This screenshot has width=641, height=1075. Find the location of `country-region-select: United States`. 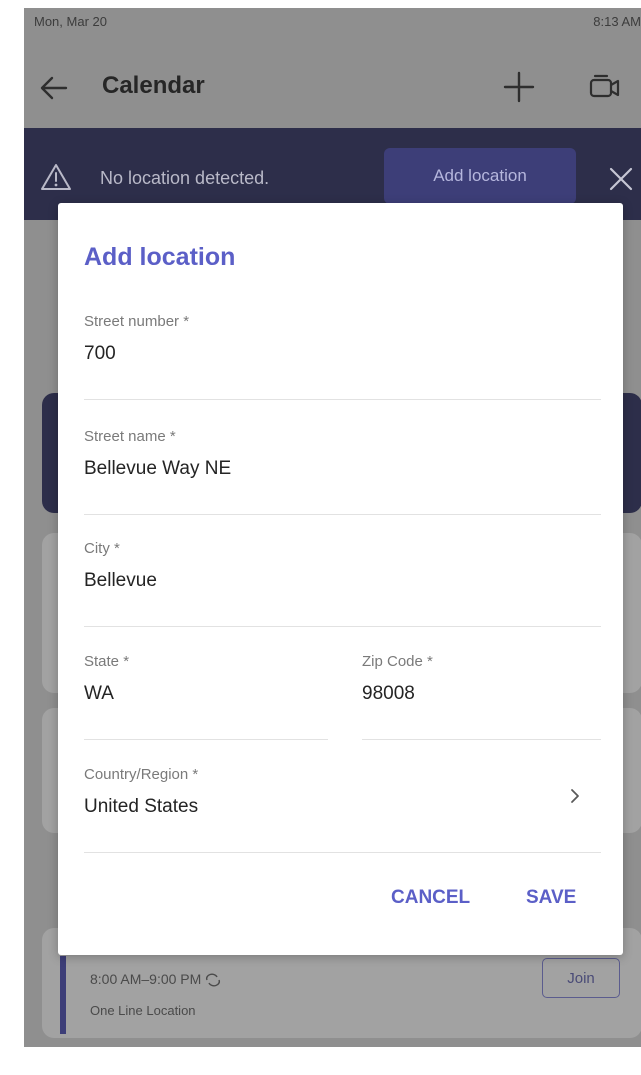

country-region-select: United States is located at coordinates (141, 807).